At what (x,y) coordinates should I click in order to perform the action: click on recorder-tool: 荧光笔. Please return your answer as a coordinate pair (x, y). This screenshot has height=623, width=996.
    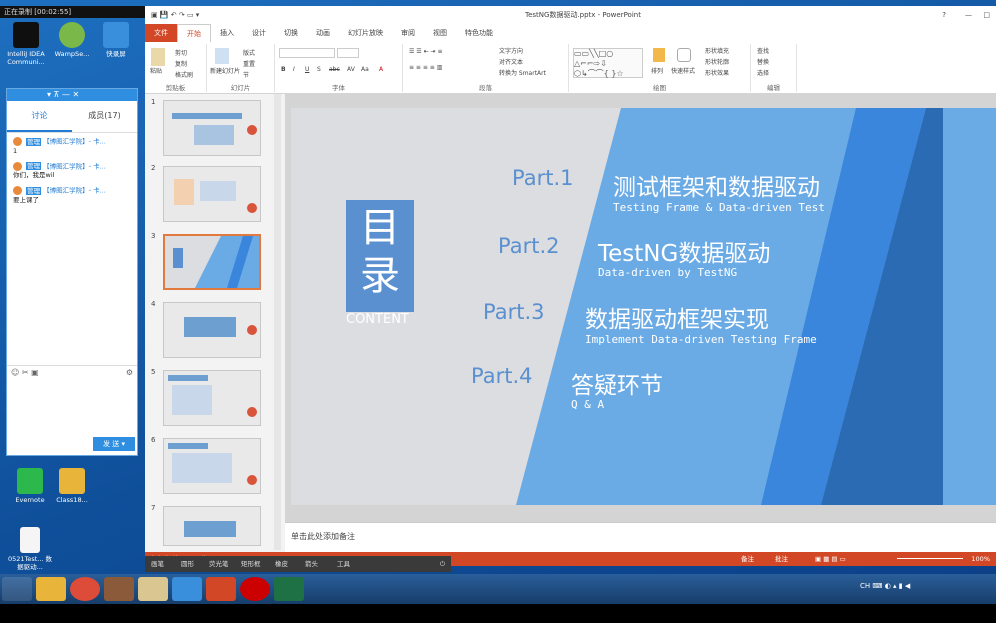
    Looking at the image, I should click on (219, 564).